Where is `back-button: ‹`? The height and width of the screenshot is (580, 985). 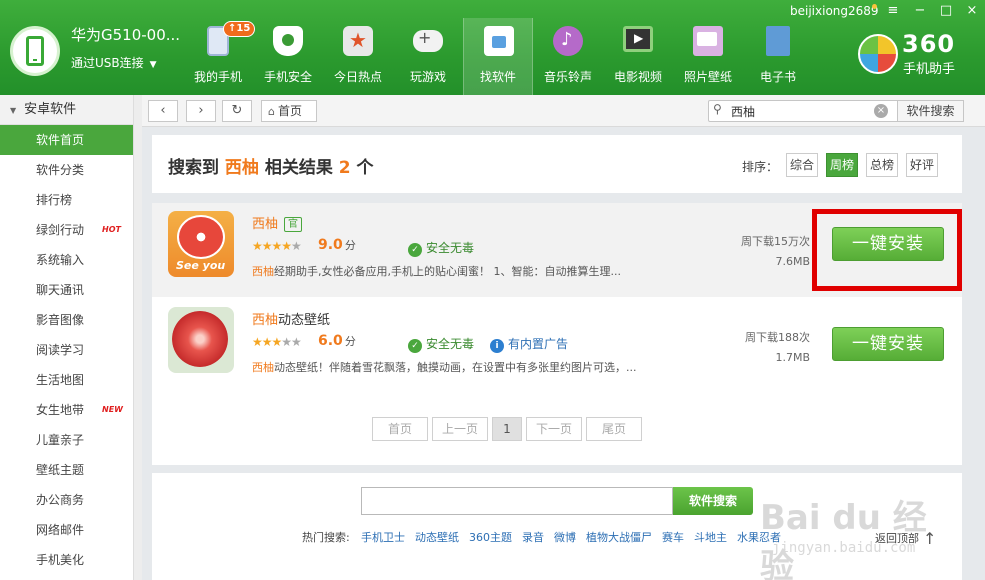 back-button: ‹ is located at coordinates (163, 111).